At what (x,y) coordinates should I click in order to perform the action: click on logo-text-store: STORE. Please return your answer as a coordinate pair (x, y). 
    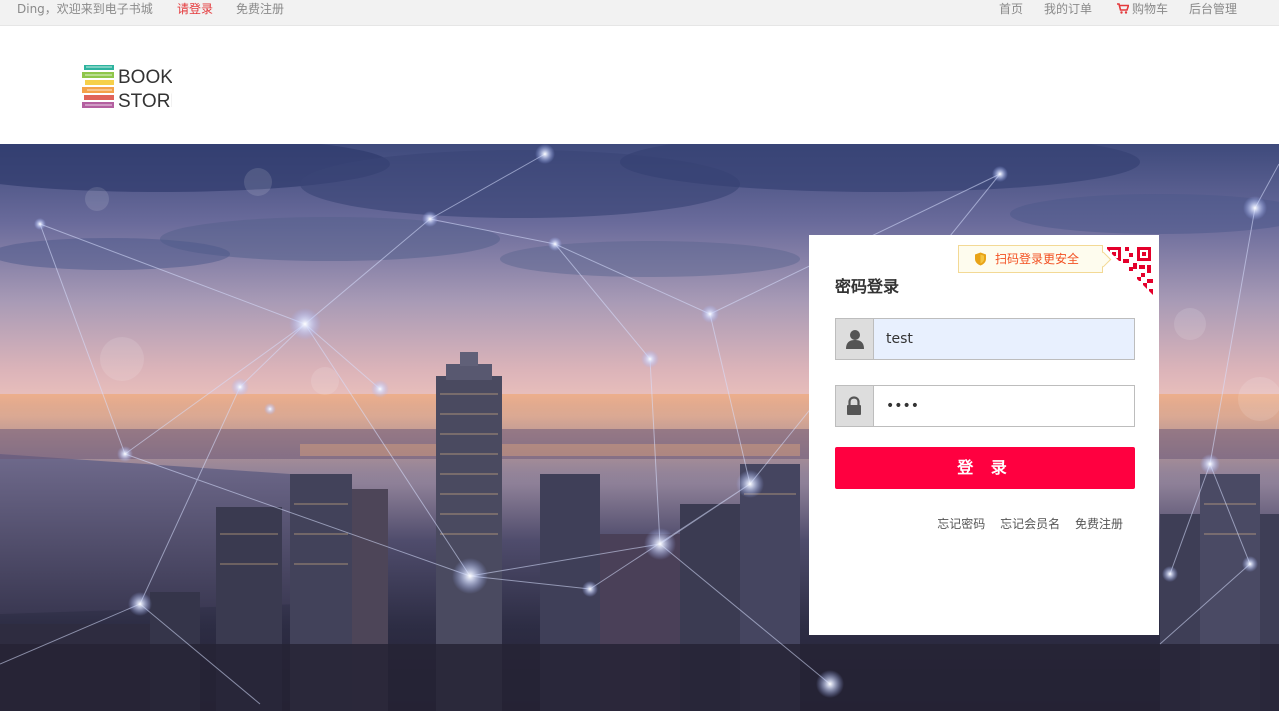
    Looking at the image, I should click on (145, 101).